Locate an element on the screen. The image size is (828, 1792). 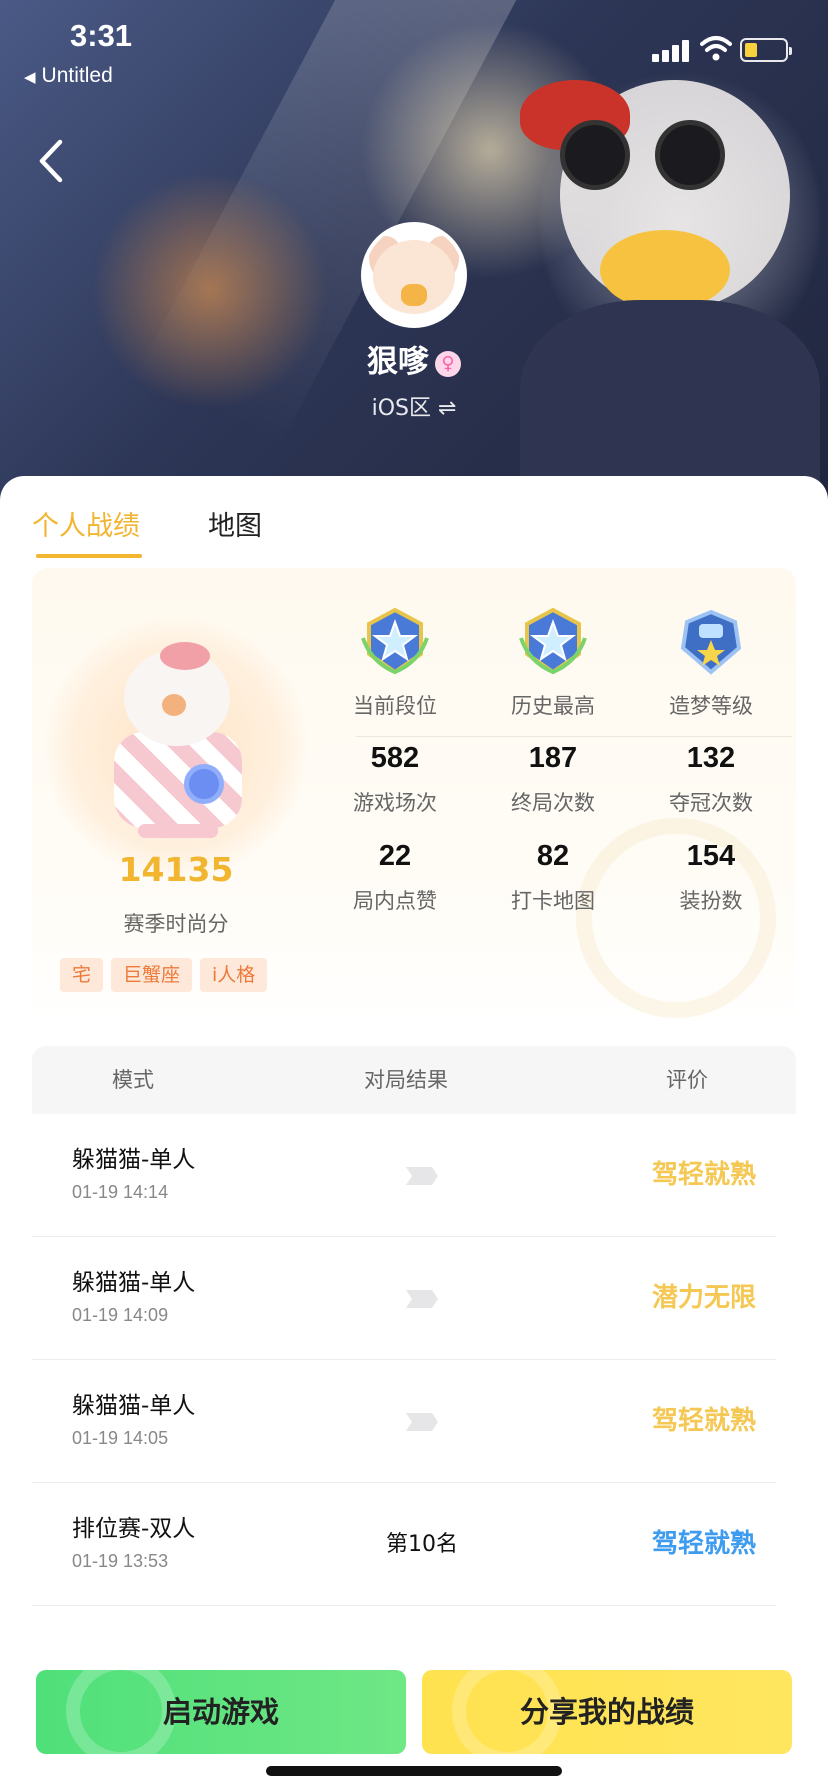
current-rank: 当前段位 is located at coordinates (395, 663).